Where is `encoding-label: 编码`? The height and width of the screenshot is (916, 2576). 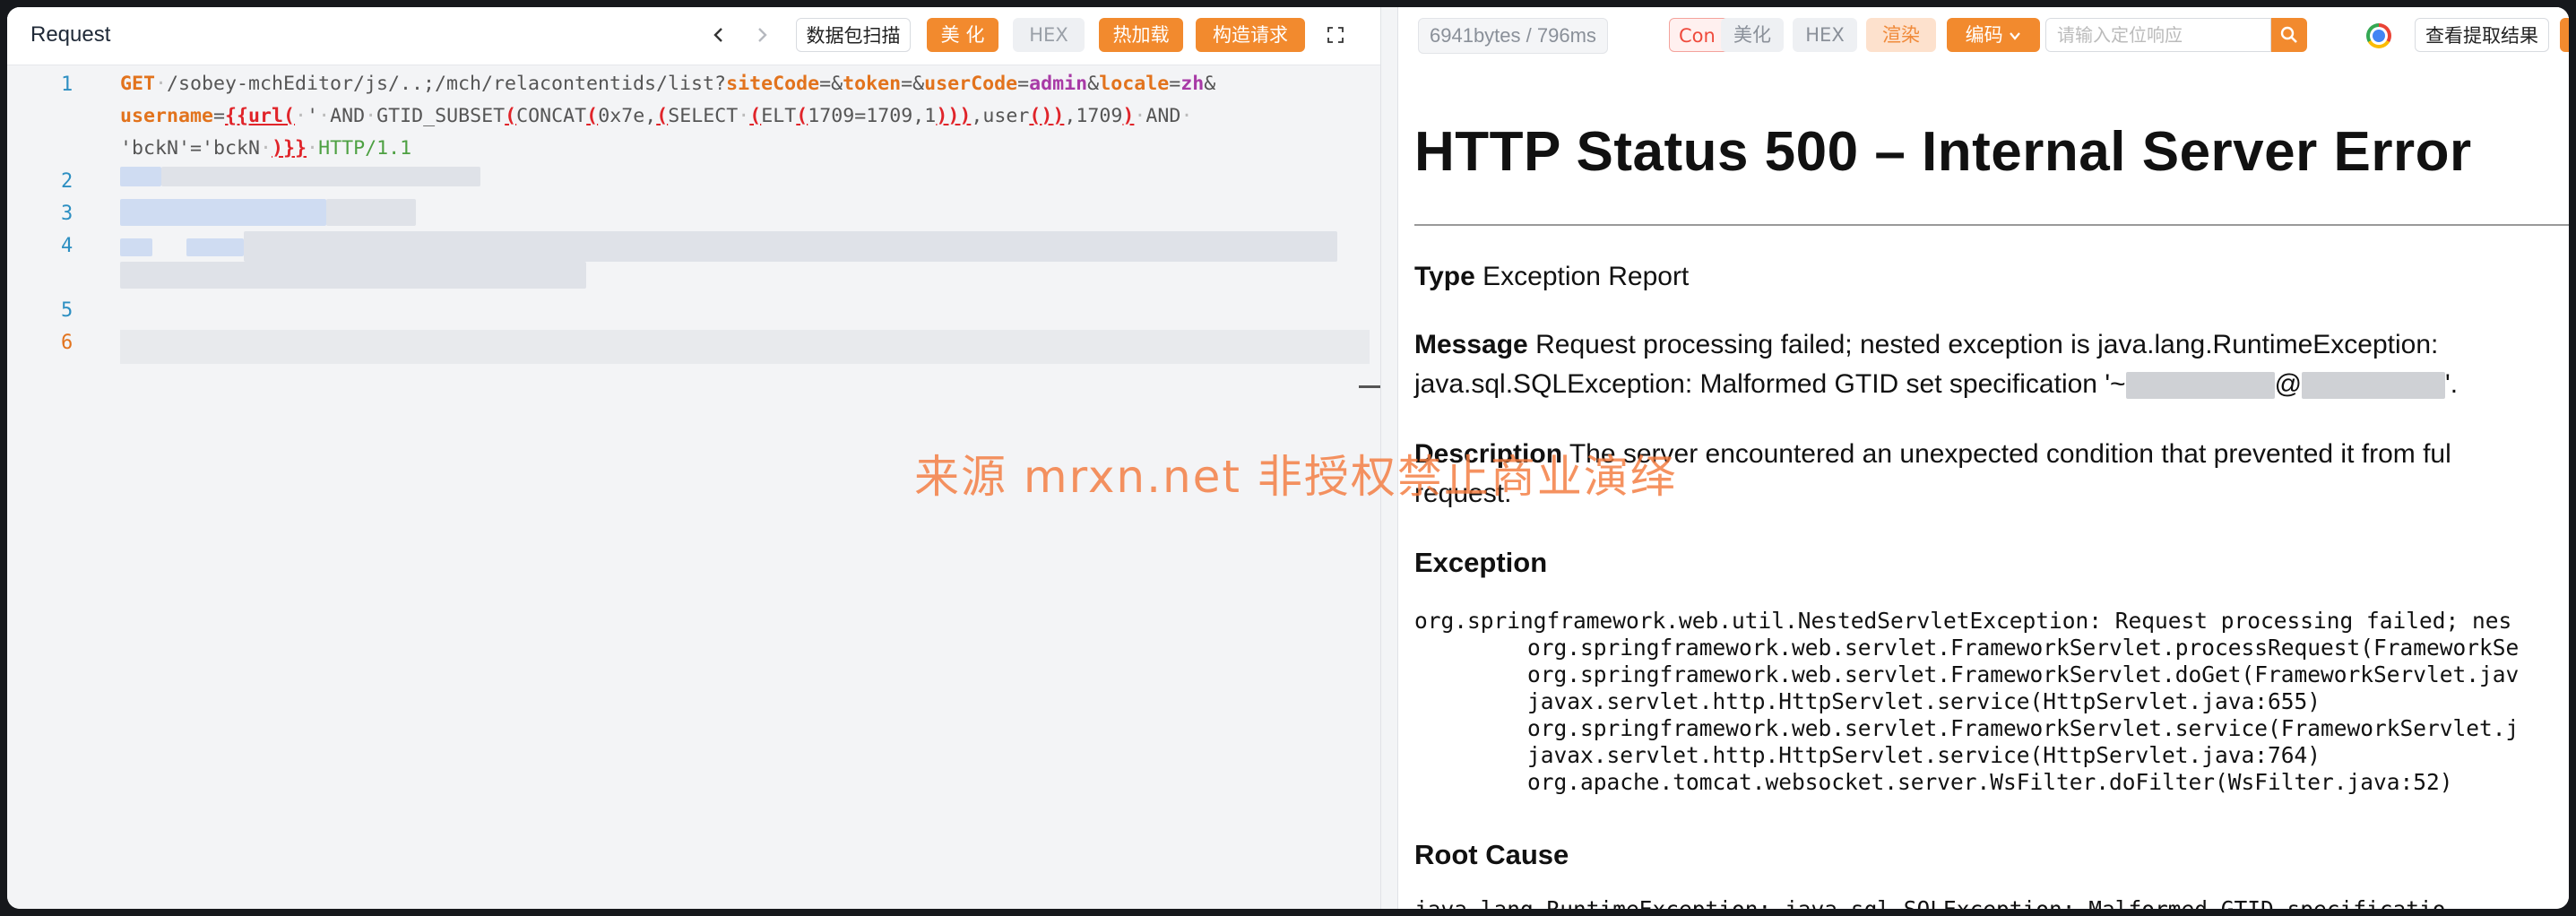
encoding-label: 编码 is located at coordinates (1984, 35).